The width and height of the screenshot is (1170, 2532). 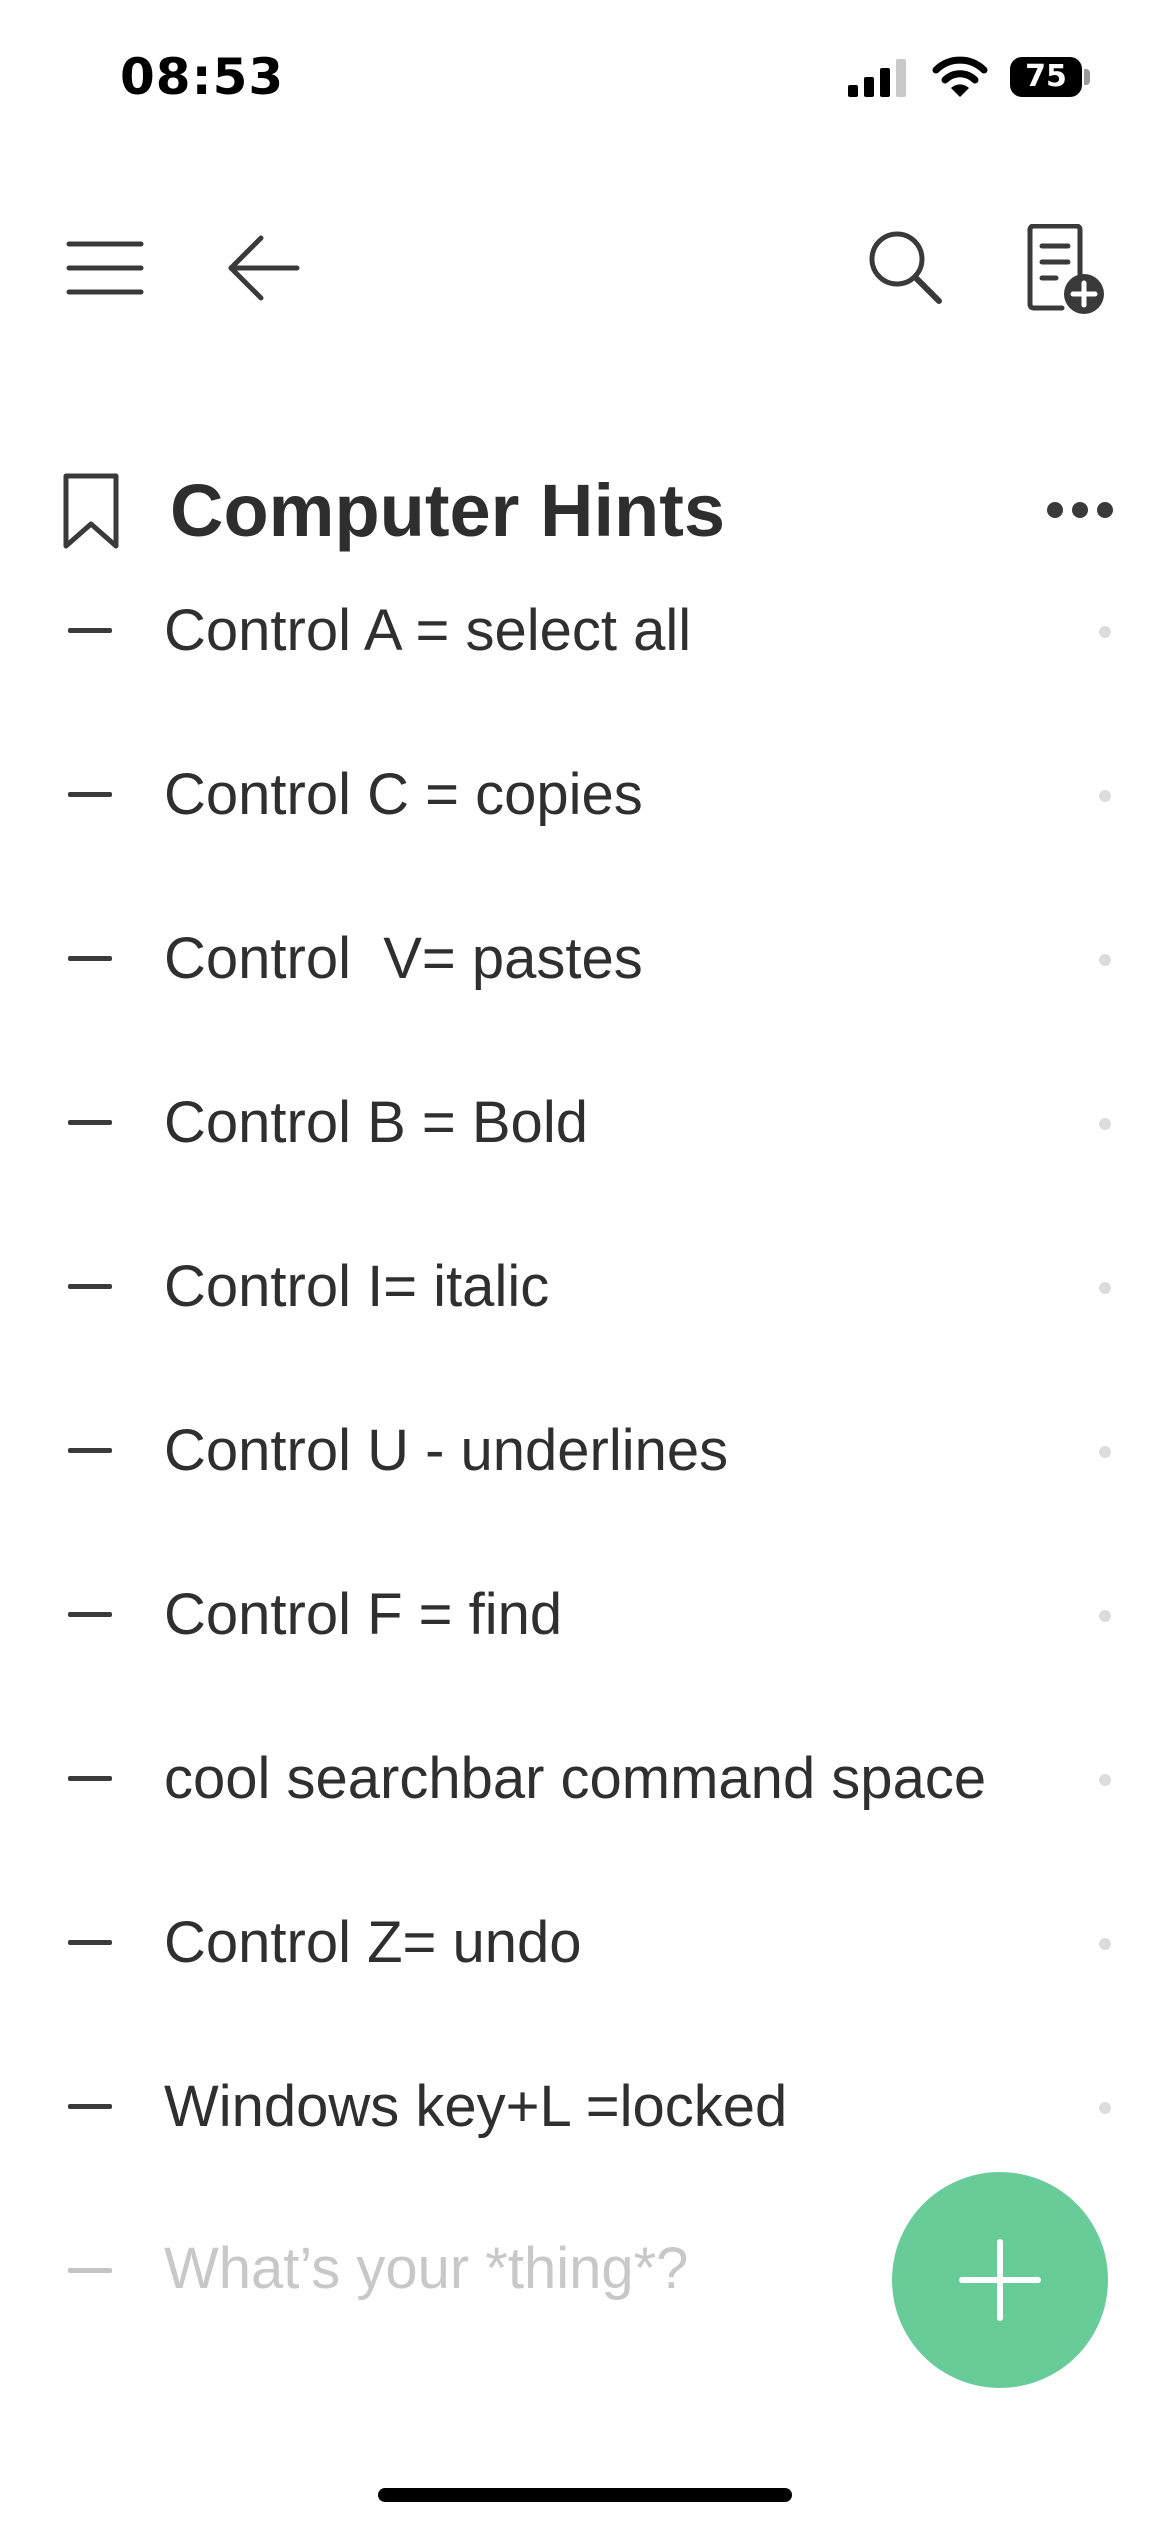 What do you see at coordinates (585, 1942) in the screenshot?
I see `list-item: Control Z= undo` at bounding box center [585, 1942].